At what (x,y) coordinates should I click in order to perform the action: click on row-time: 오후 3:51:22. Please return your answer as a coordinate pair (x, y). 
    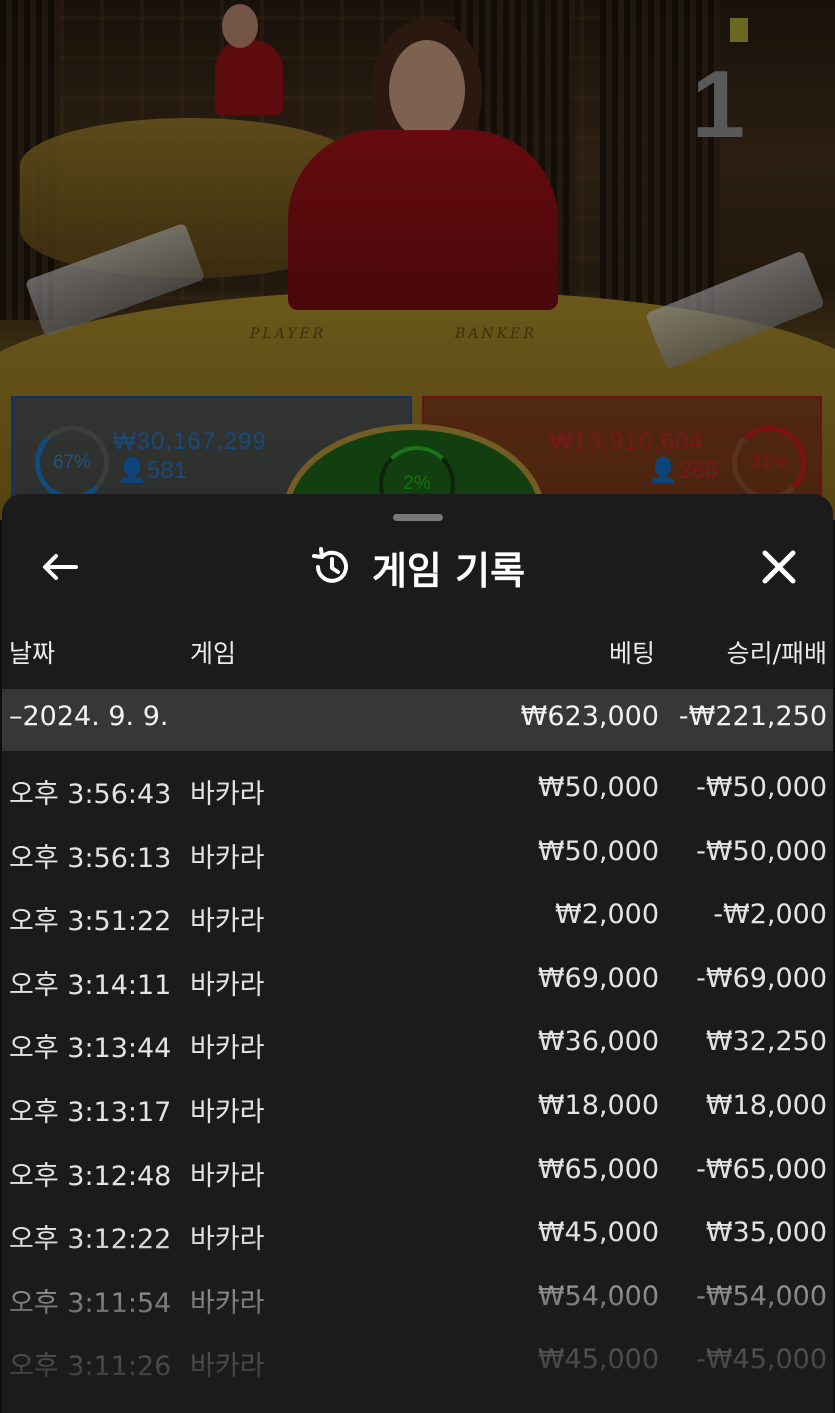
    Looking at the image, I should click on (90, 922).